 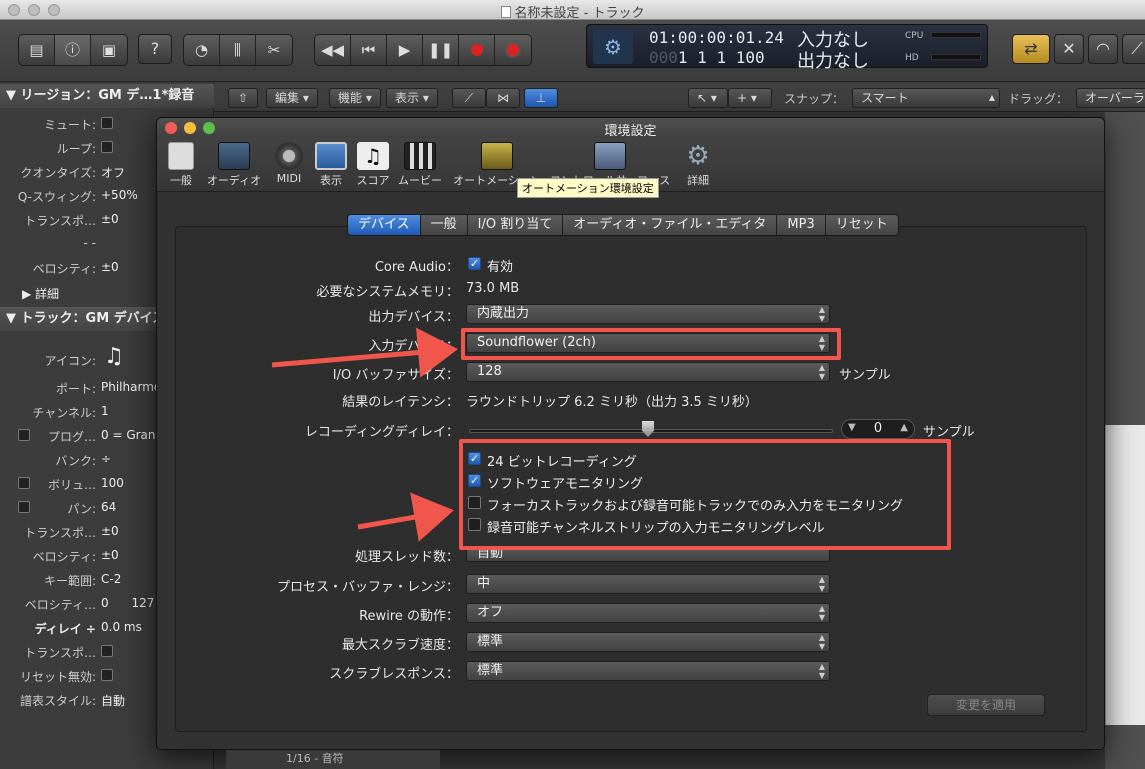 I want to click on arrow-to-input-device, so click(x=364, y=352).